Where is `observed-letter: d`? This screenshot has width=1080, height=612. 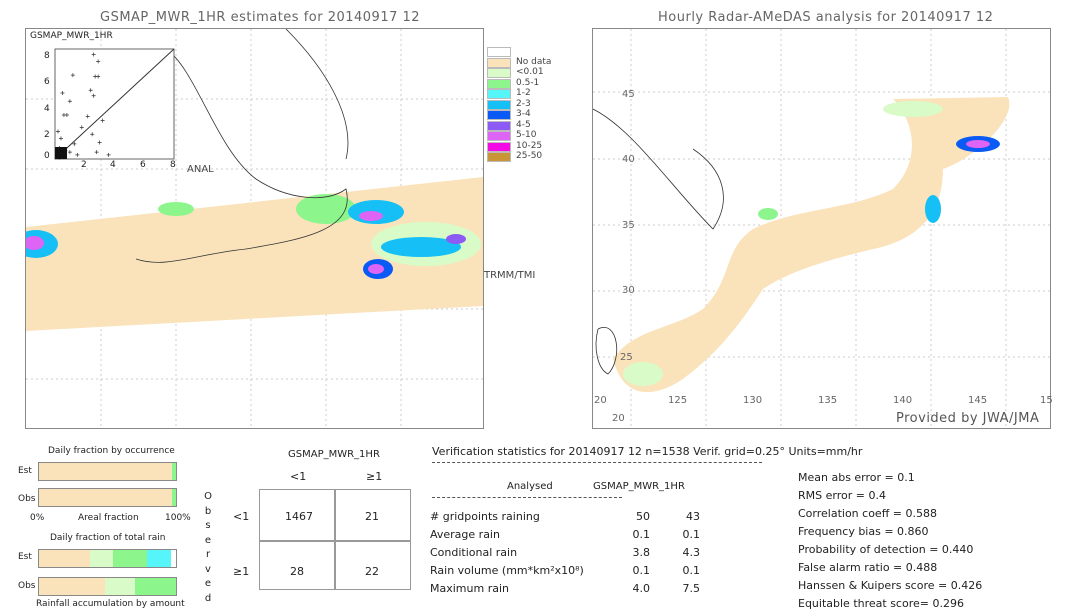 observed-letter: d is located at coordinates (208, 598).